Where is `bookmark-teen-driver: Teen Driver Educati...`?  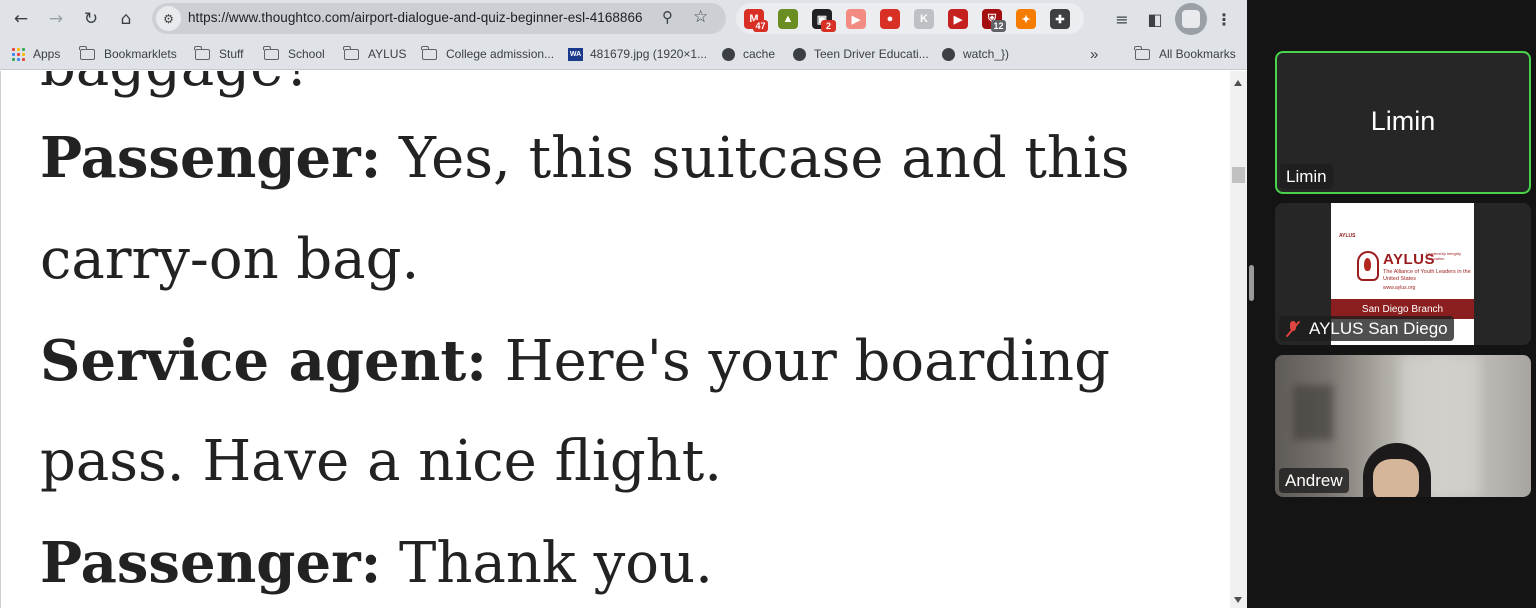 bookmark-teen-driver: Teen Driver Educati... is located at coordinates (861, 54).